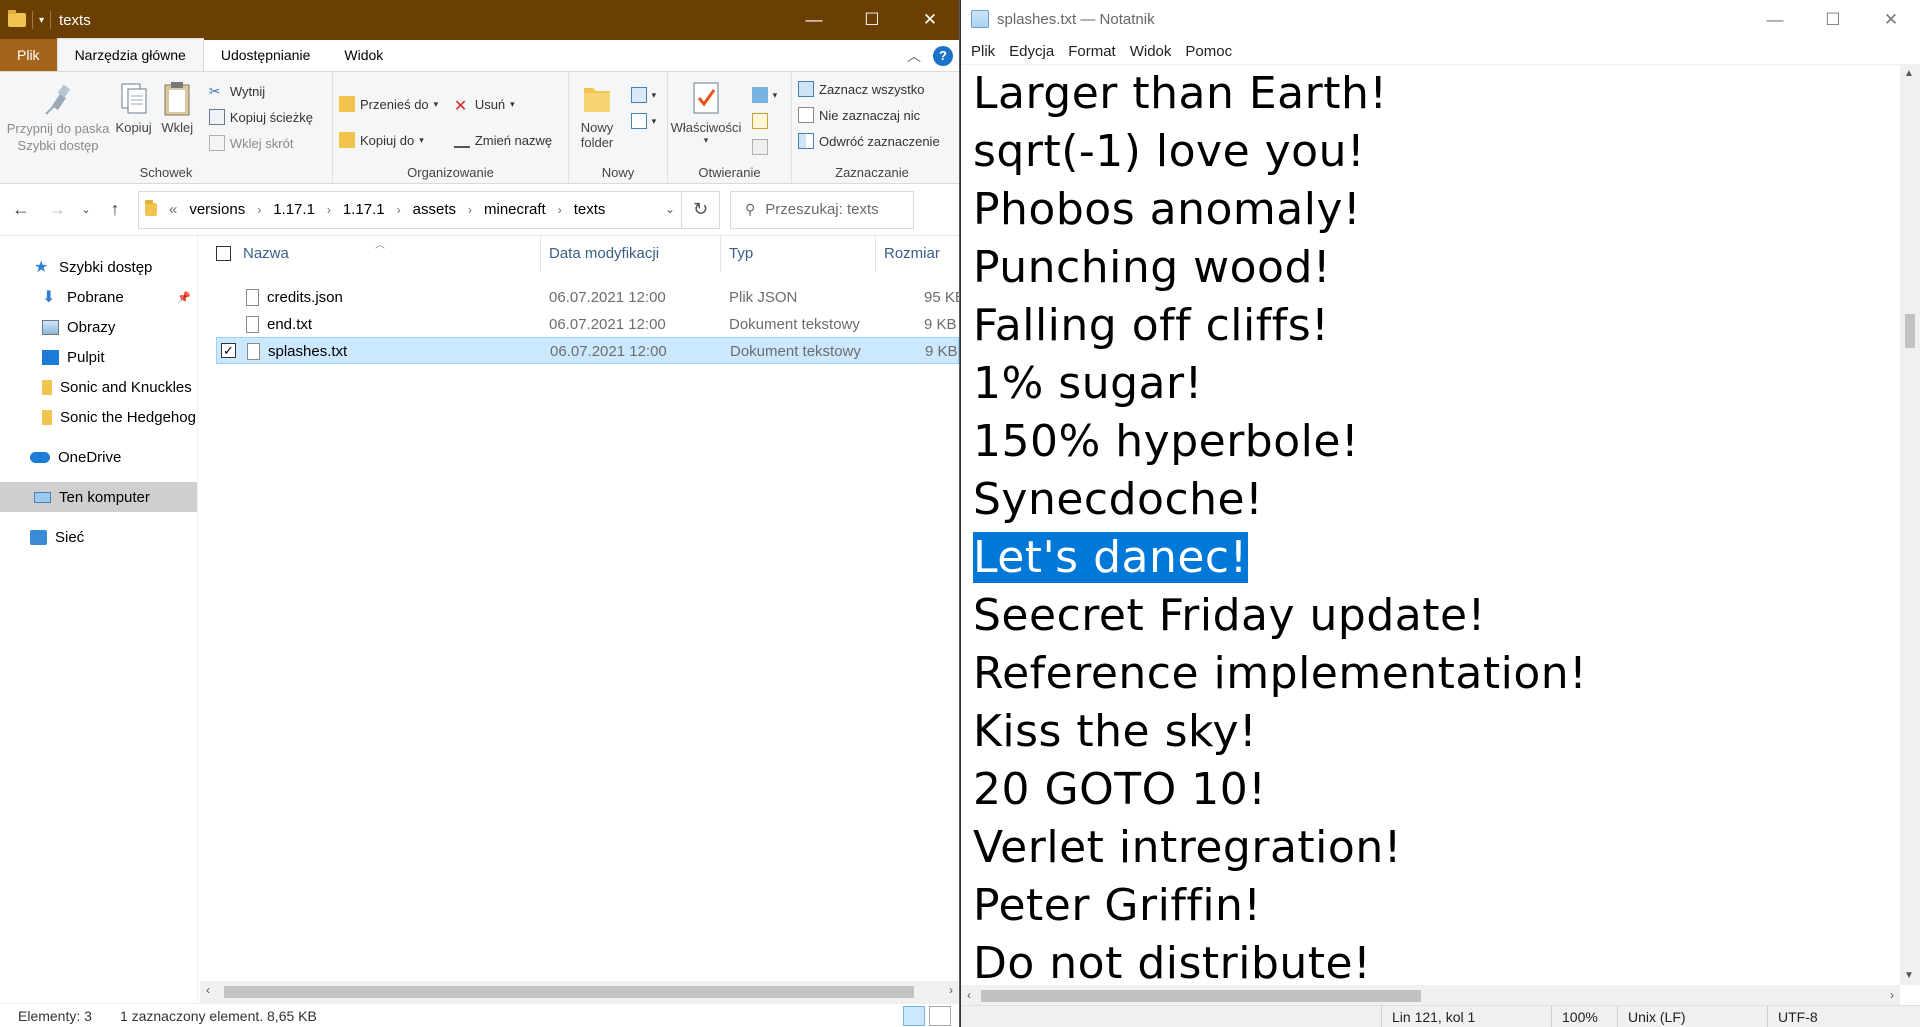  I want to click on nav-item-downloads: ⬇ Pobrane 📌, so click(98, 297).